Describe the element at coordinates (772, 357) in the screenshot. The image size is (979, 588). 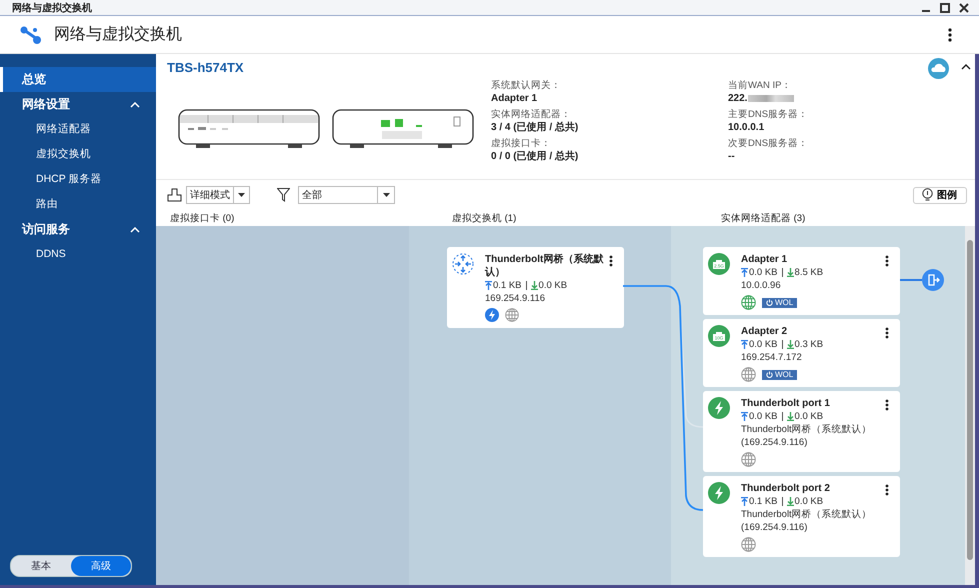
I see `ip-address: 169.254.7.172` at that location.